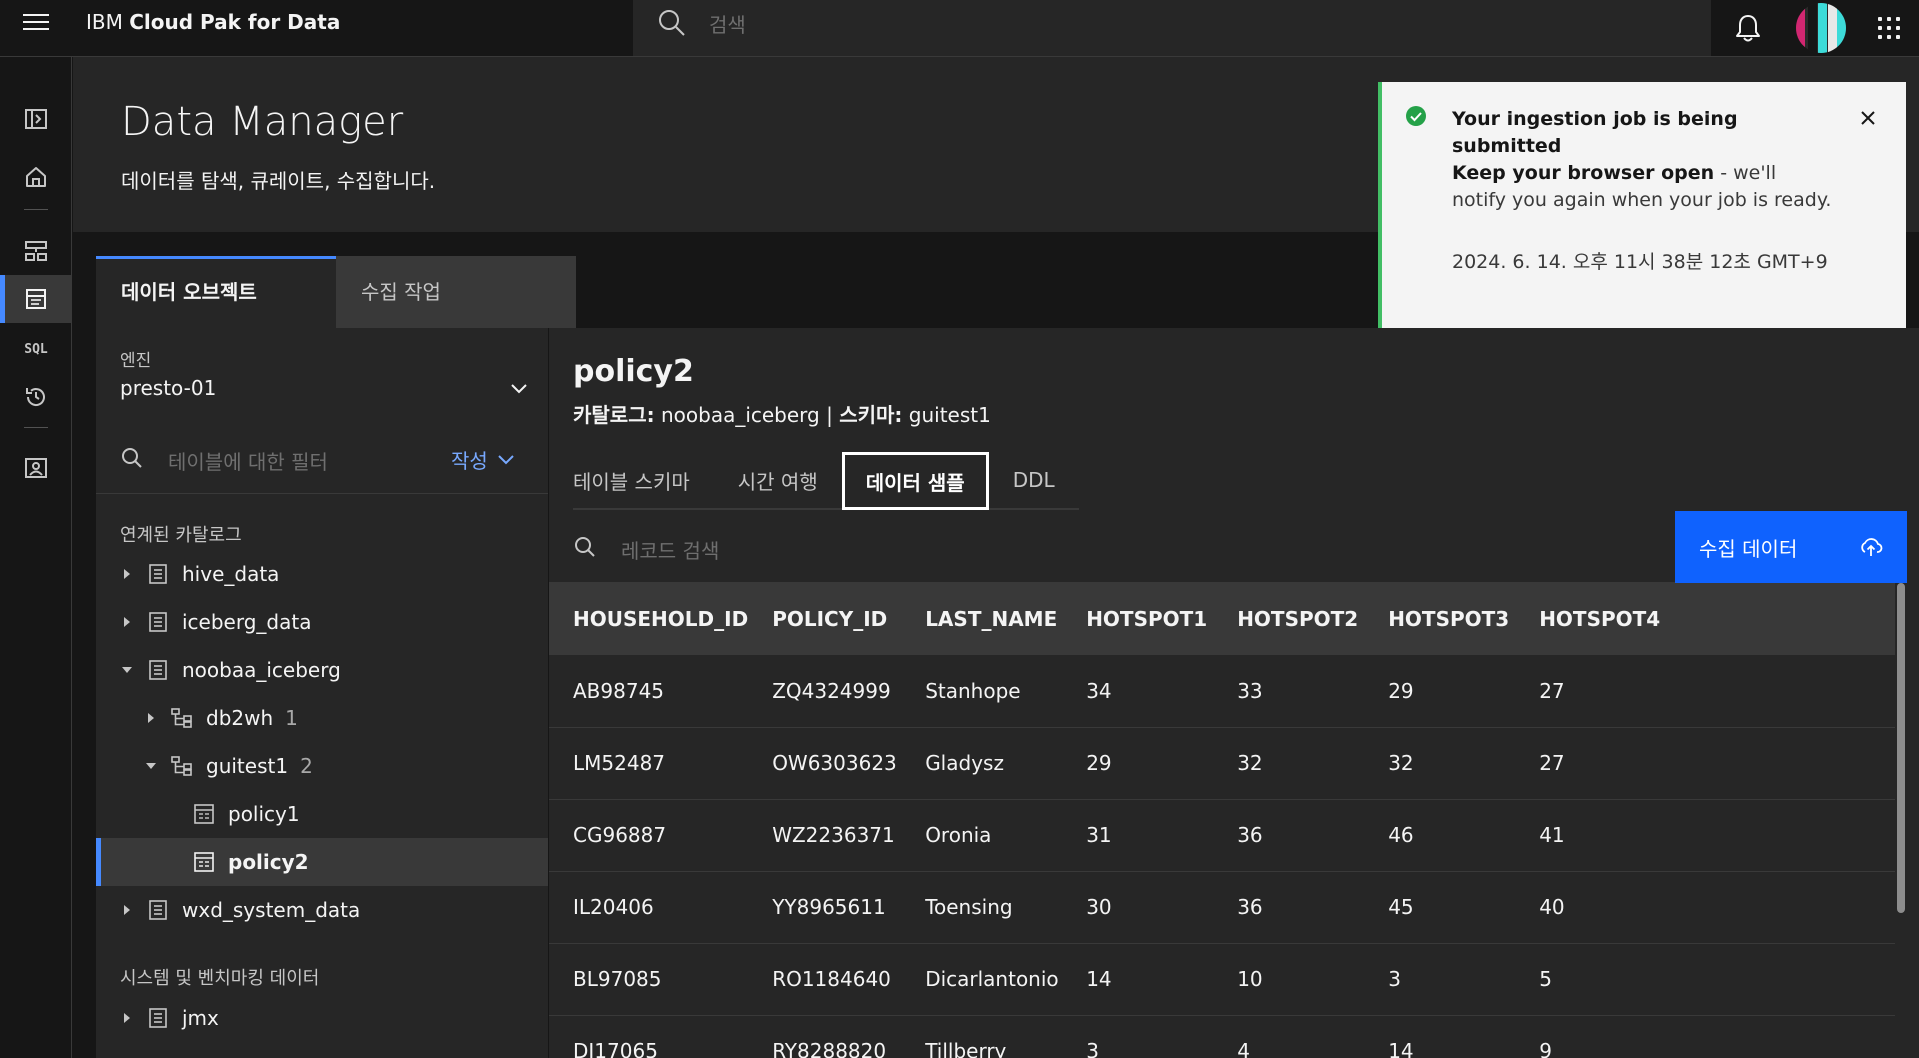 Image resolution: width=1919 pixels, height=1058 pixels. I want to click on toast-title: Your ingestion job is being submitted, so click(1595, 132).